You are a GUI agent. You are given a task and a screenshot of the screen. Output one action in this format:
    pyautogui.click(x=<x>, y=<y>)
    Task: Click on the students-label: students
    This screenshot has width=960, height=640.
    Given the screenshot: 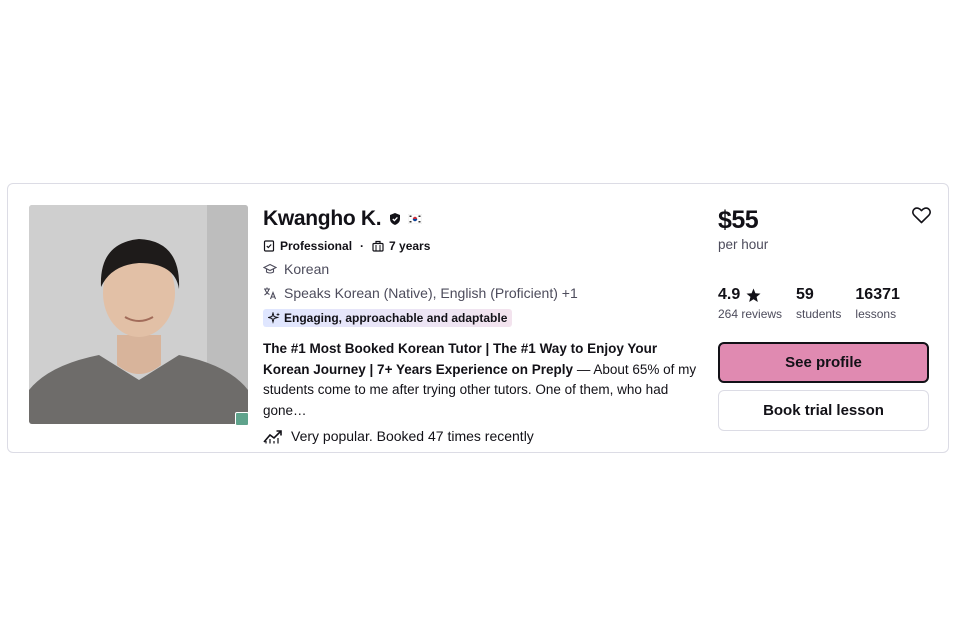 What is the action you would take?
    pyautogui.click(x=819, y=314)
    